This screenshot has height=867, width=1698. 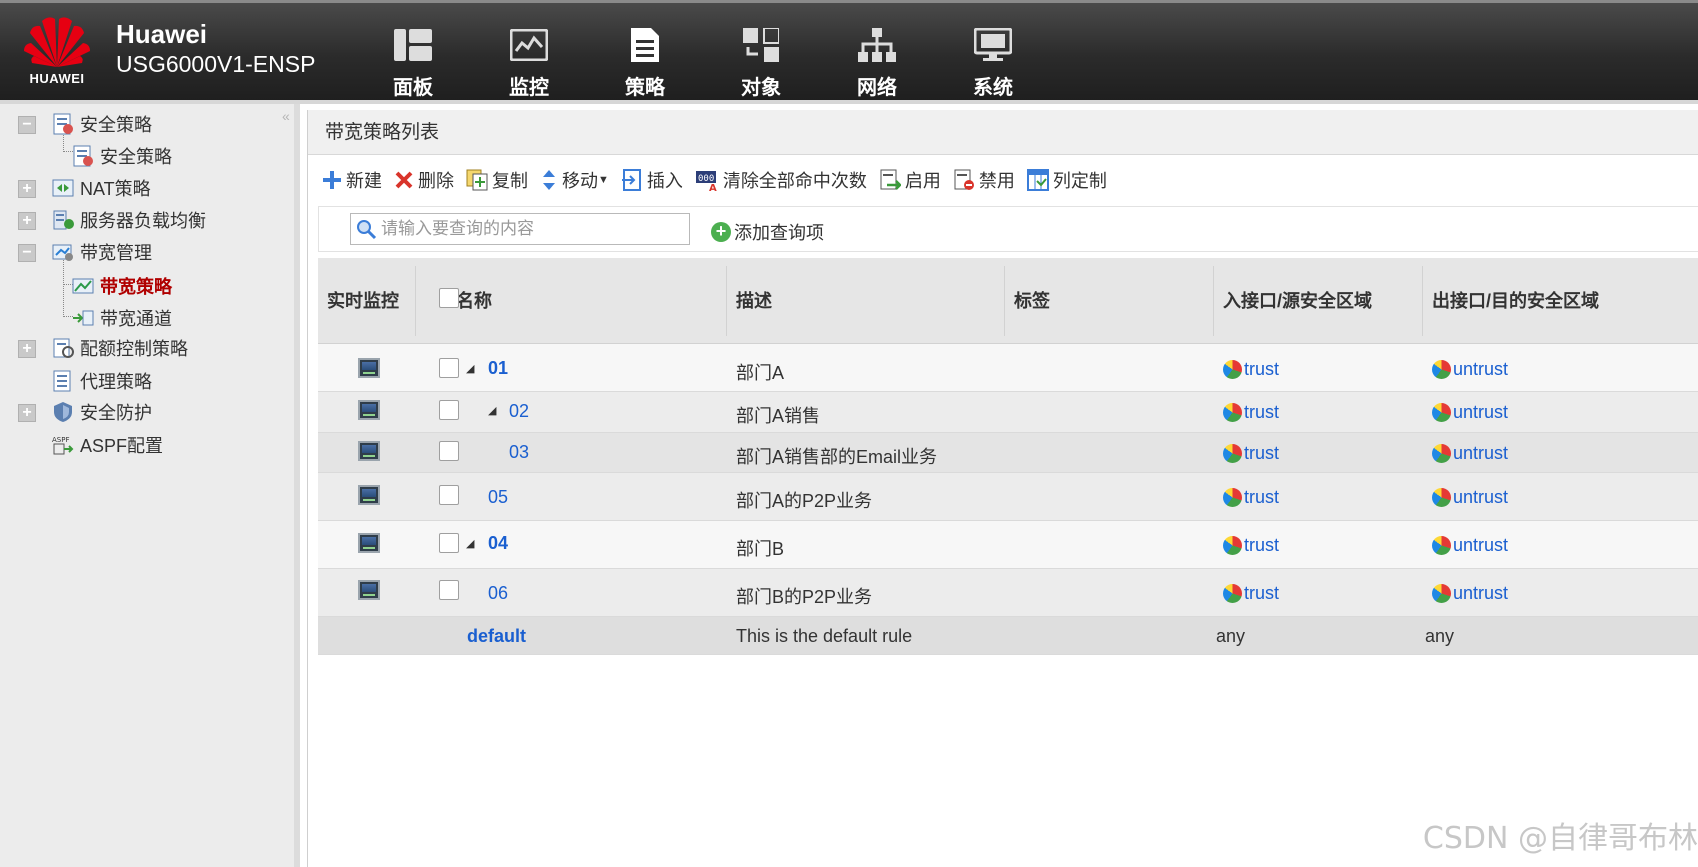 I want to click on quota-control-icon, so click(x=63, y=348).